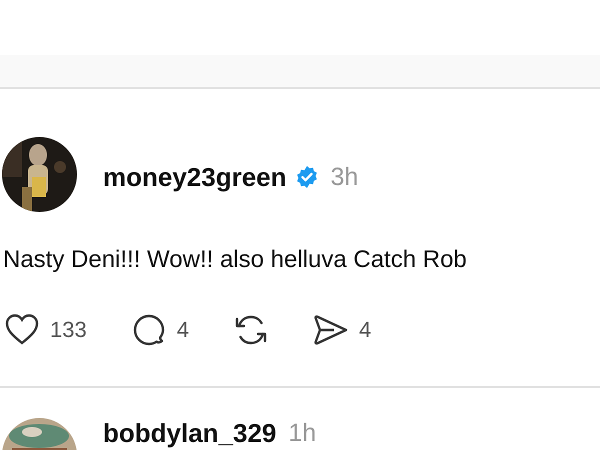 The width and height of the screenshot is (600, 450). What do you see at coordinates (189, 433) in the screenshot?
I see `username: bobdylan_329` at bounding box center [189, 433].